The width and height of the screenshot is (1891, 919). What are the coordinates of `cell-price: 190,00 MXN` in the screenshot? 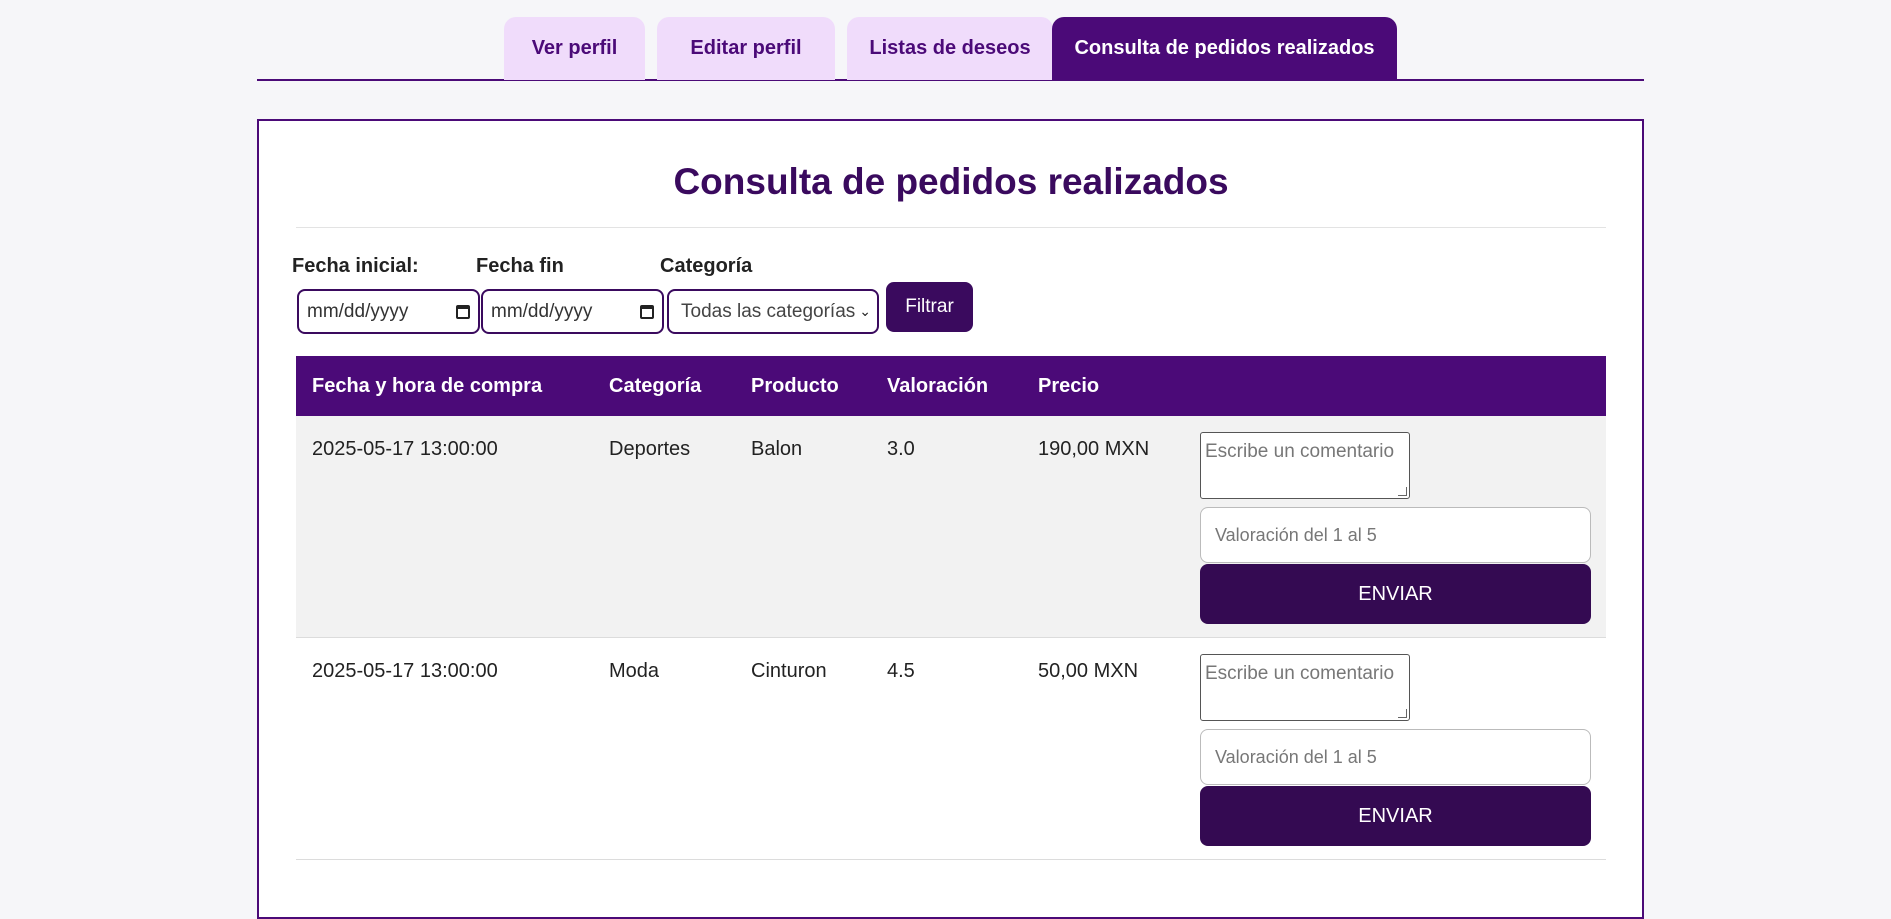 It's located at (1094, 449).